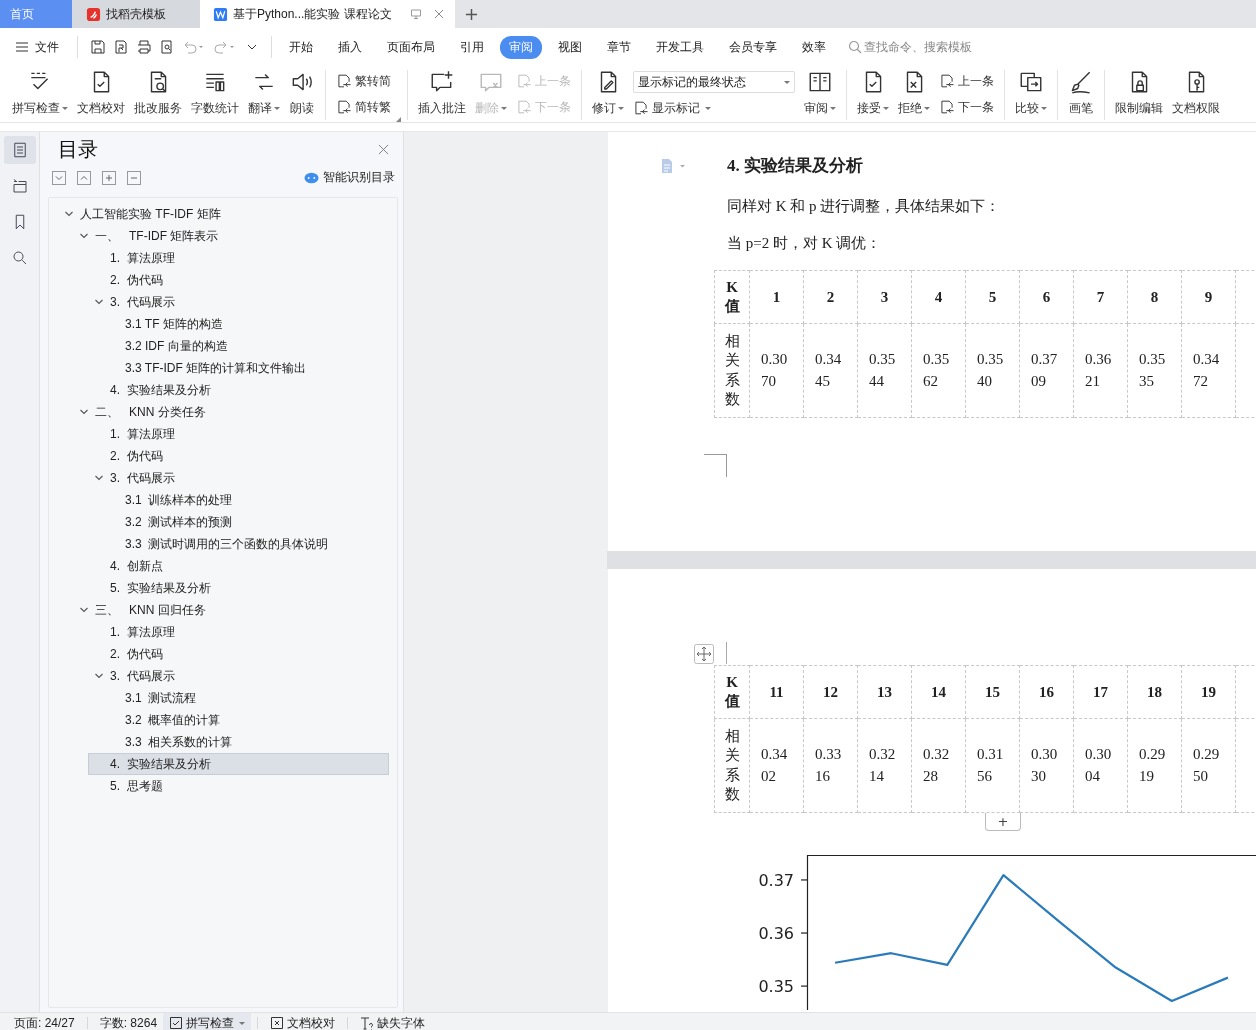 The height and width of the screenshot is (1030, 1256). What do you see at coordinates (393, 1021) in the screenshot?
I see `missing-fonts-button: 缺失字体` at bounding box center [393, 1021].